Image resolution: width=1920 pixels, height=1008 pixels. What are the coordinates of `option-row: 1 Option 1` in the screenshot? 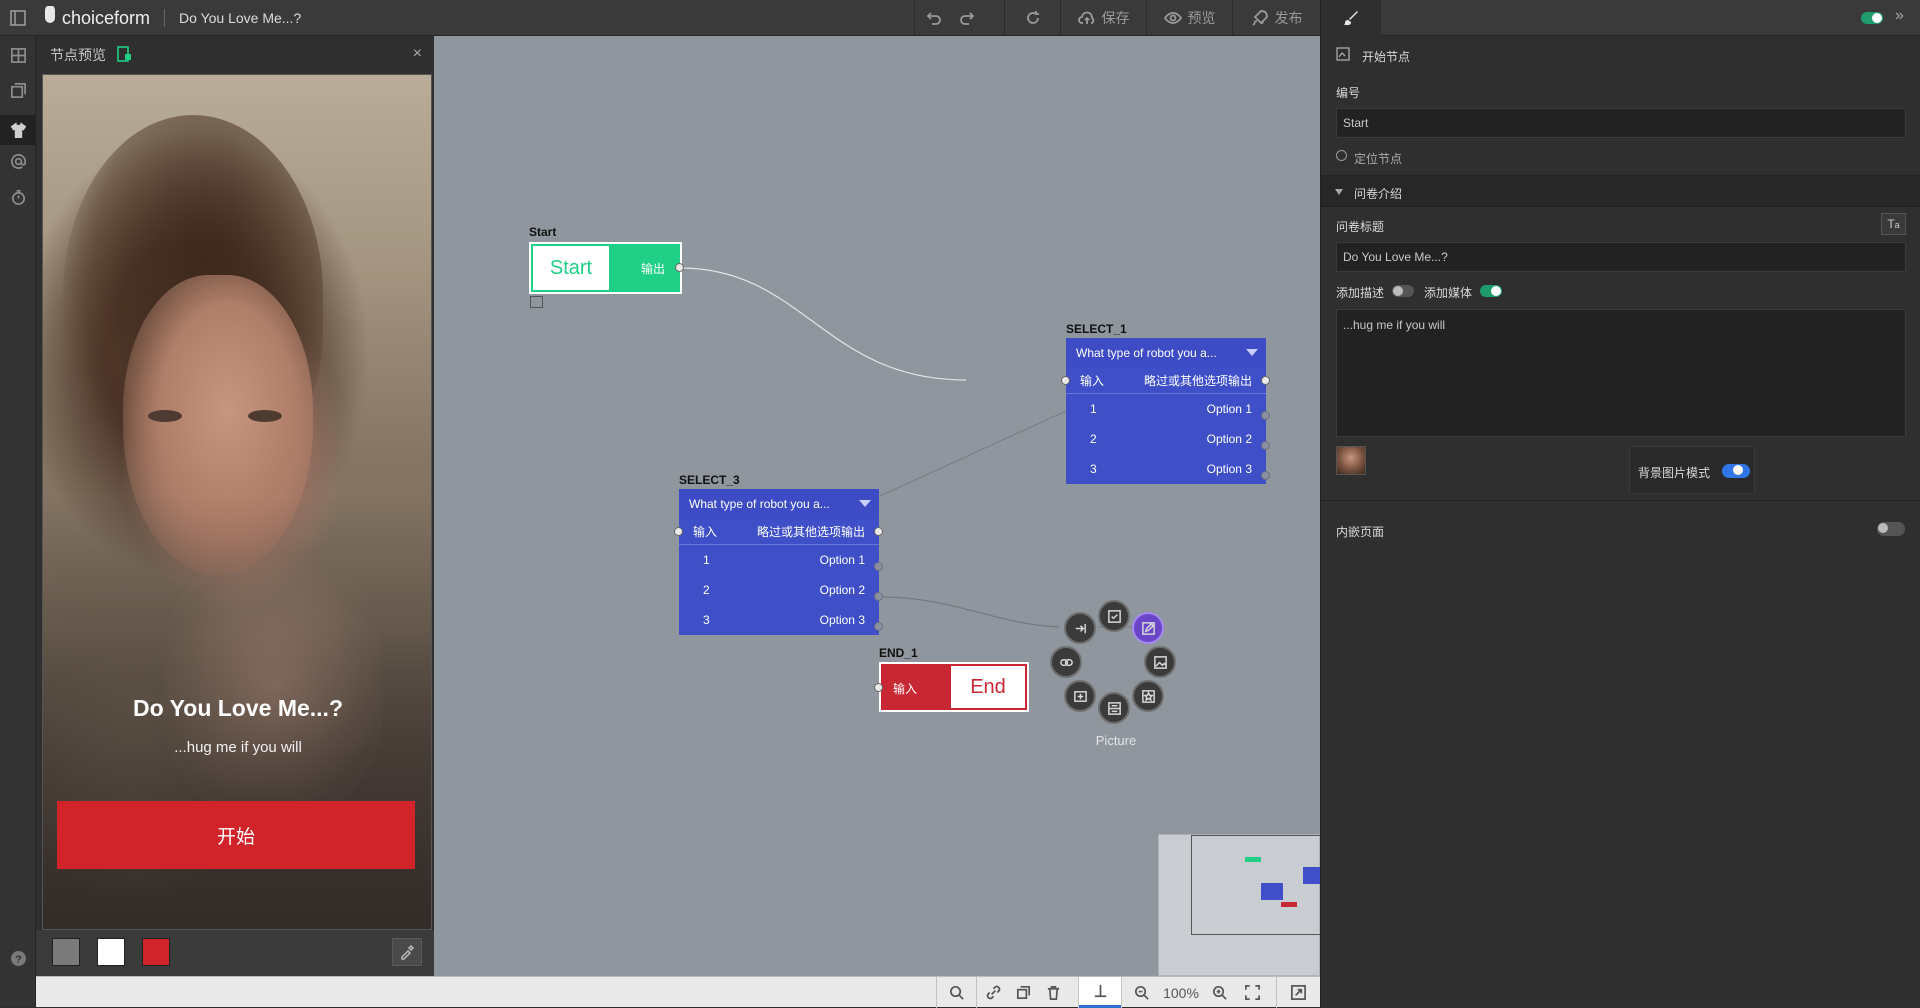 It's located at (1166, 409).